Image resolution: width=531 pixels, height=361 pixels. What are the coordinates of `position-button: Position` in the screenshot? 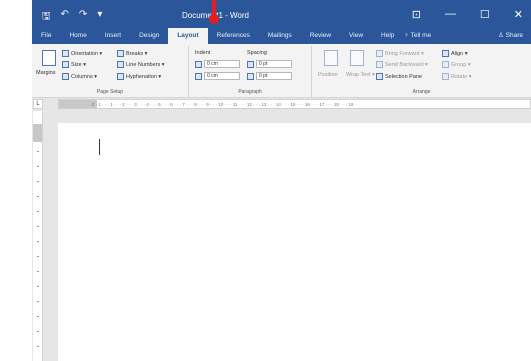 It's located at (328, 75).